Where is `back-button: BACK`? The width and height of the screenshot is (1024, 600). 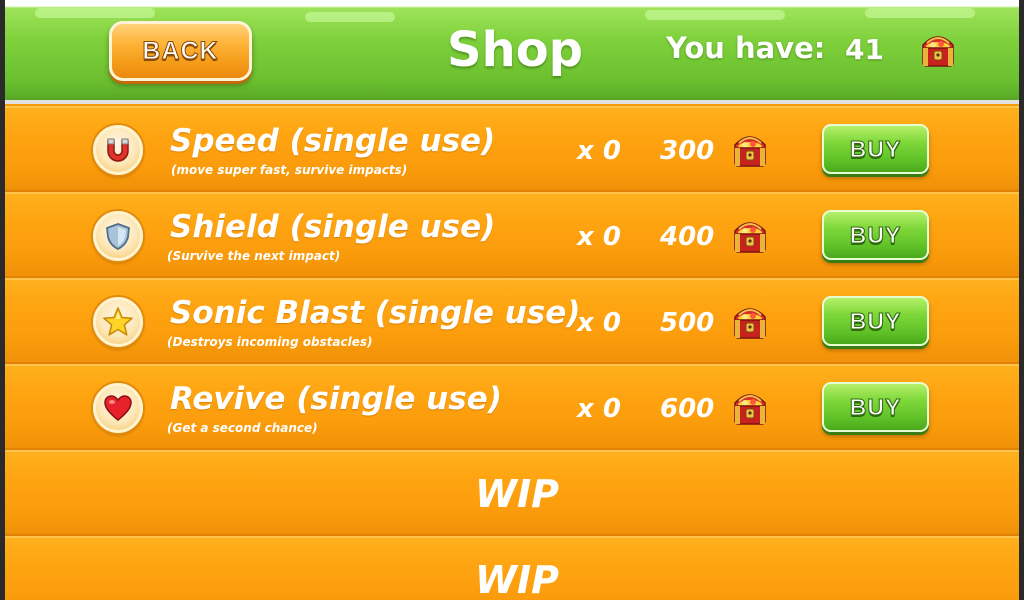
back-button: BACK is located at coordinates (180, 51).